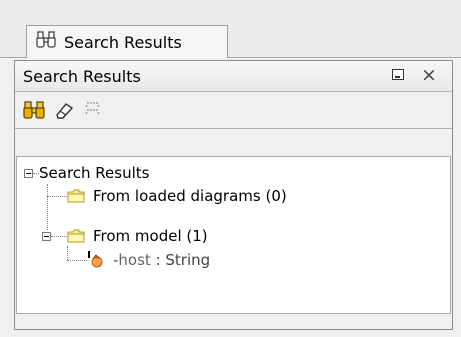  I want to click on panel-footer, so click(233, 321).